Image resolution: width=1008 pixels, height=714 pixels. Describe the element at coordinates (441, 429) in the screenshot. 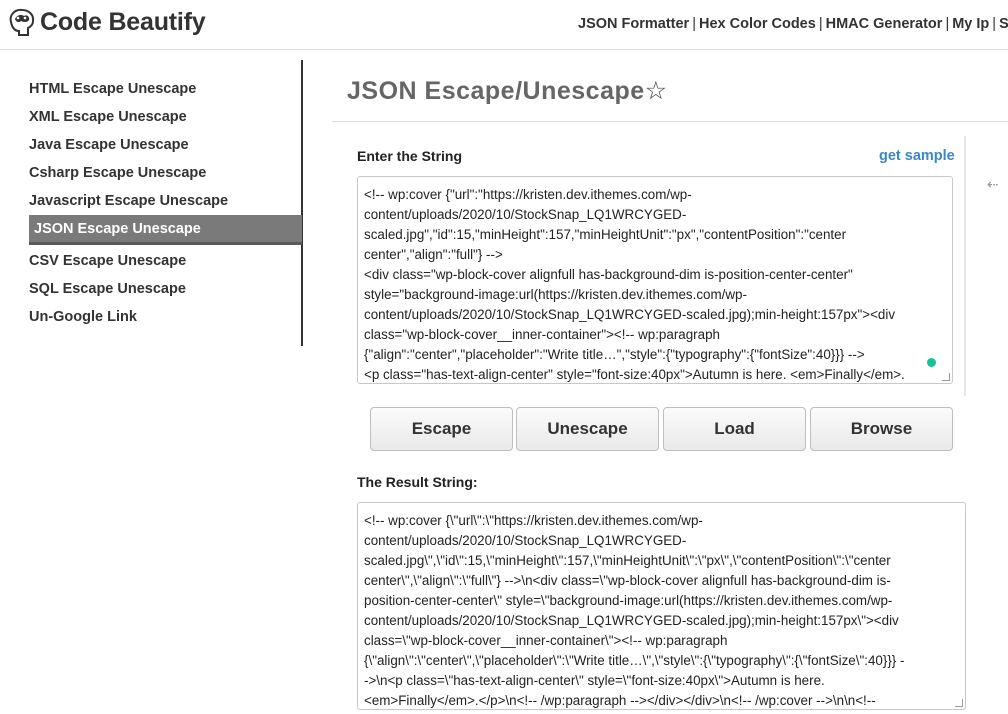

I see `escape-button: Escape` at that location.